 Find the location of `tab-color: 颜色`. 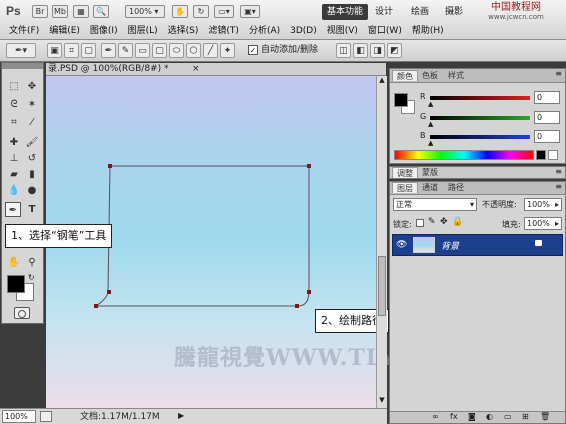

tab-color: 颜色 is located at coordinates (405, 75).